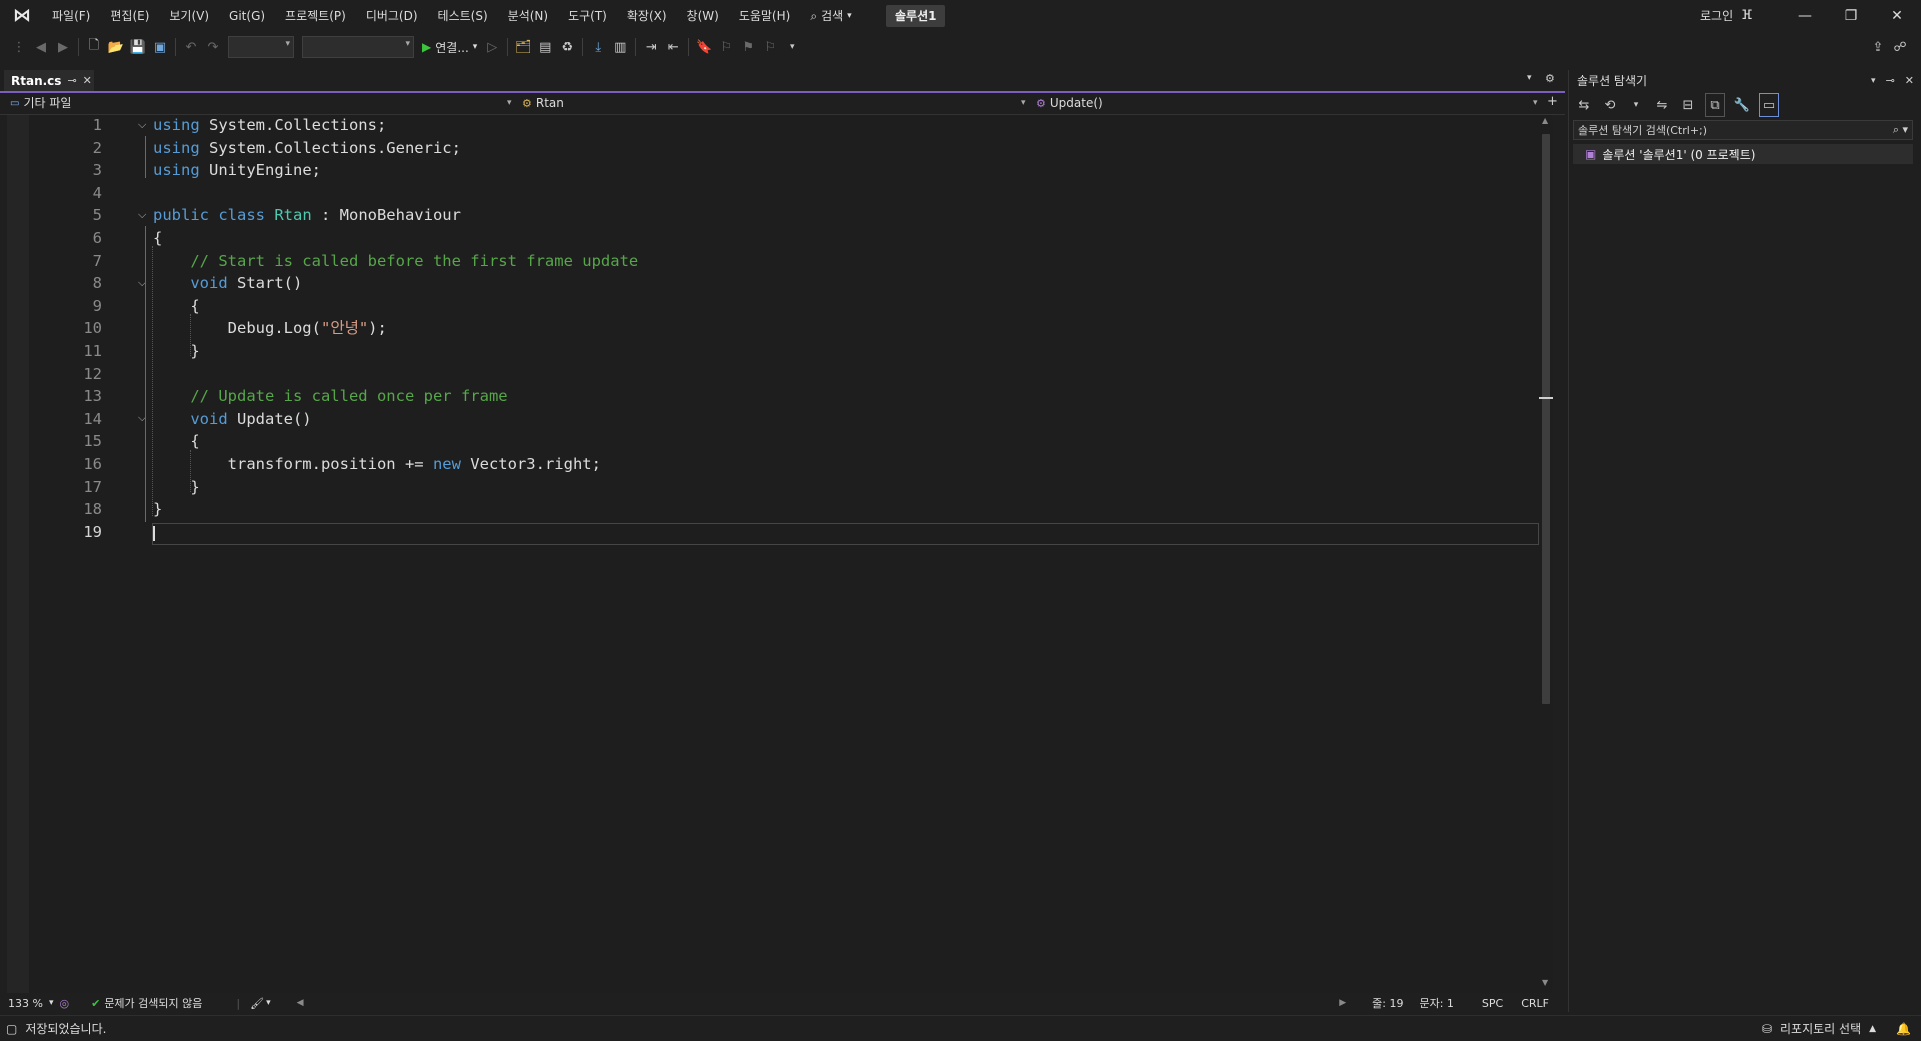 The height and width of the screenshot is (1041, 1921). I want to click on code-line-8: void Start(), so click(228, 283).